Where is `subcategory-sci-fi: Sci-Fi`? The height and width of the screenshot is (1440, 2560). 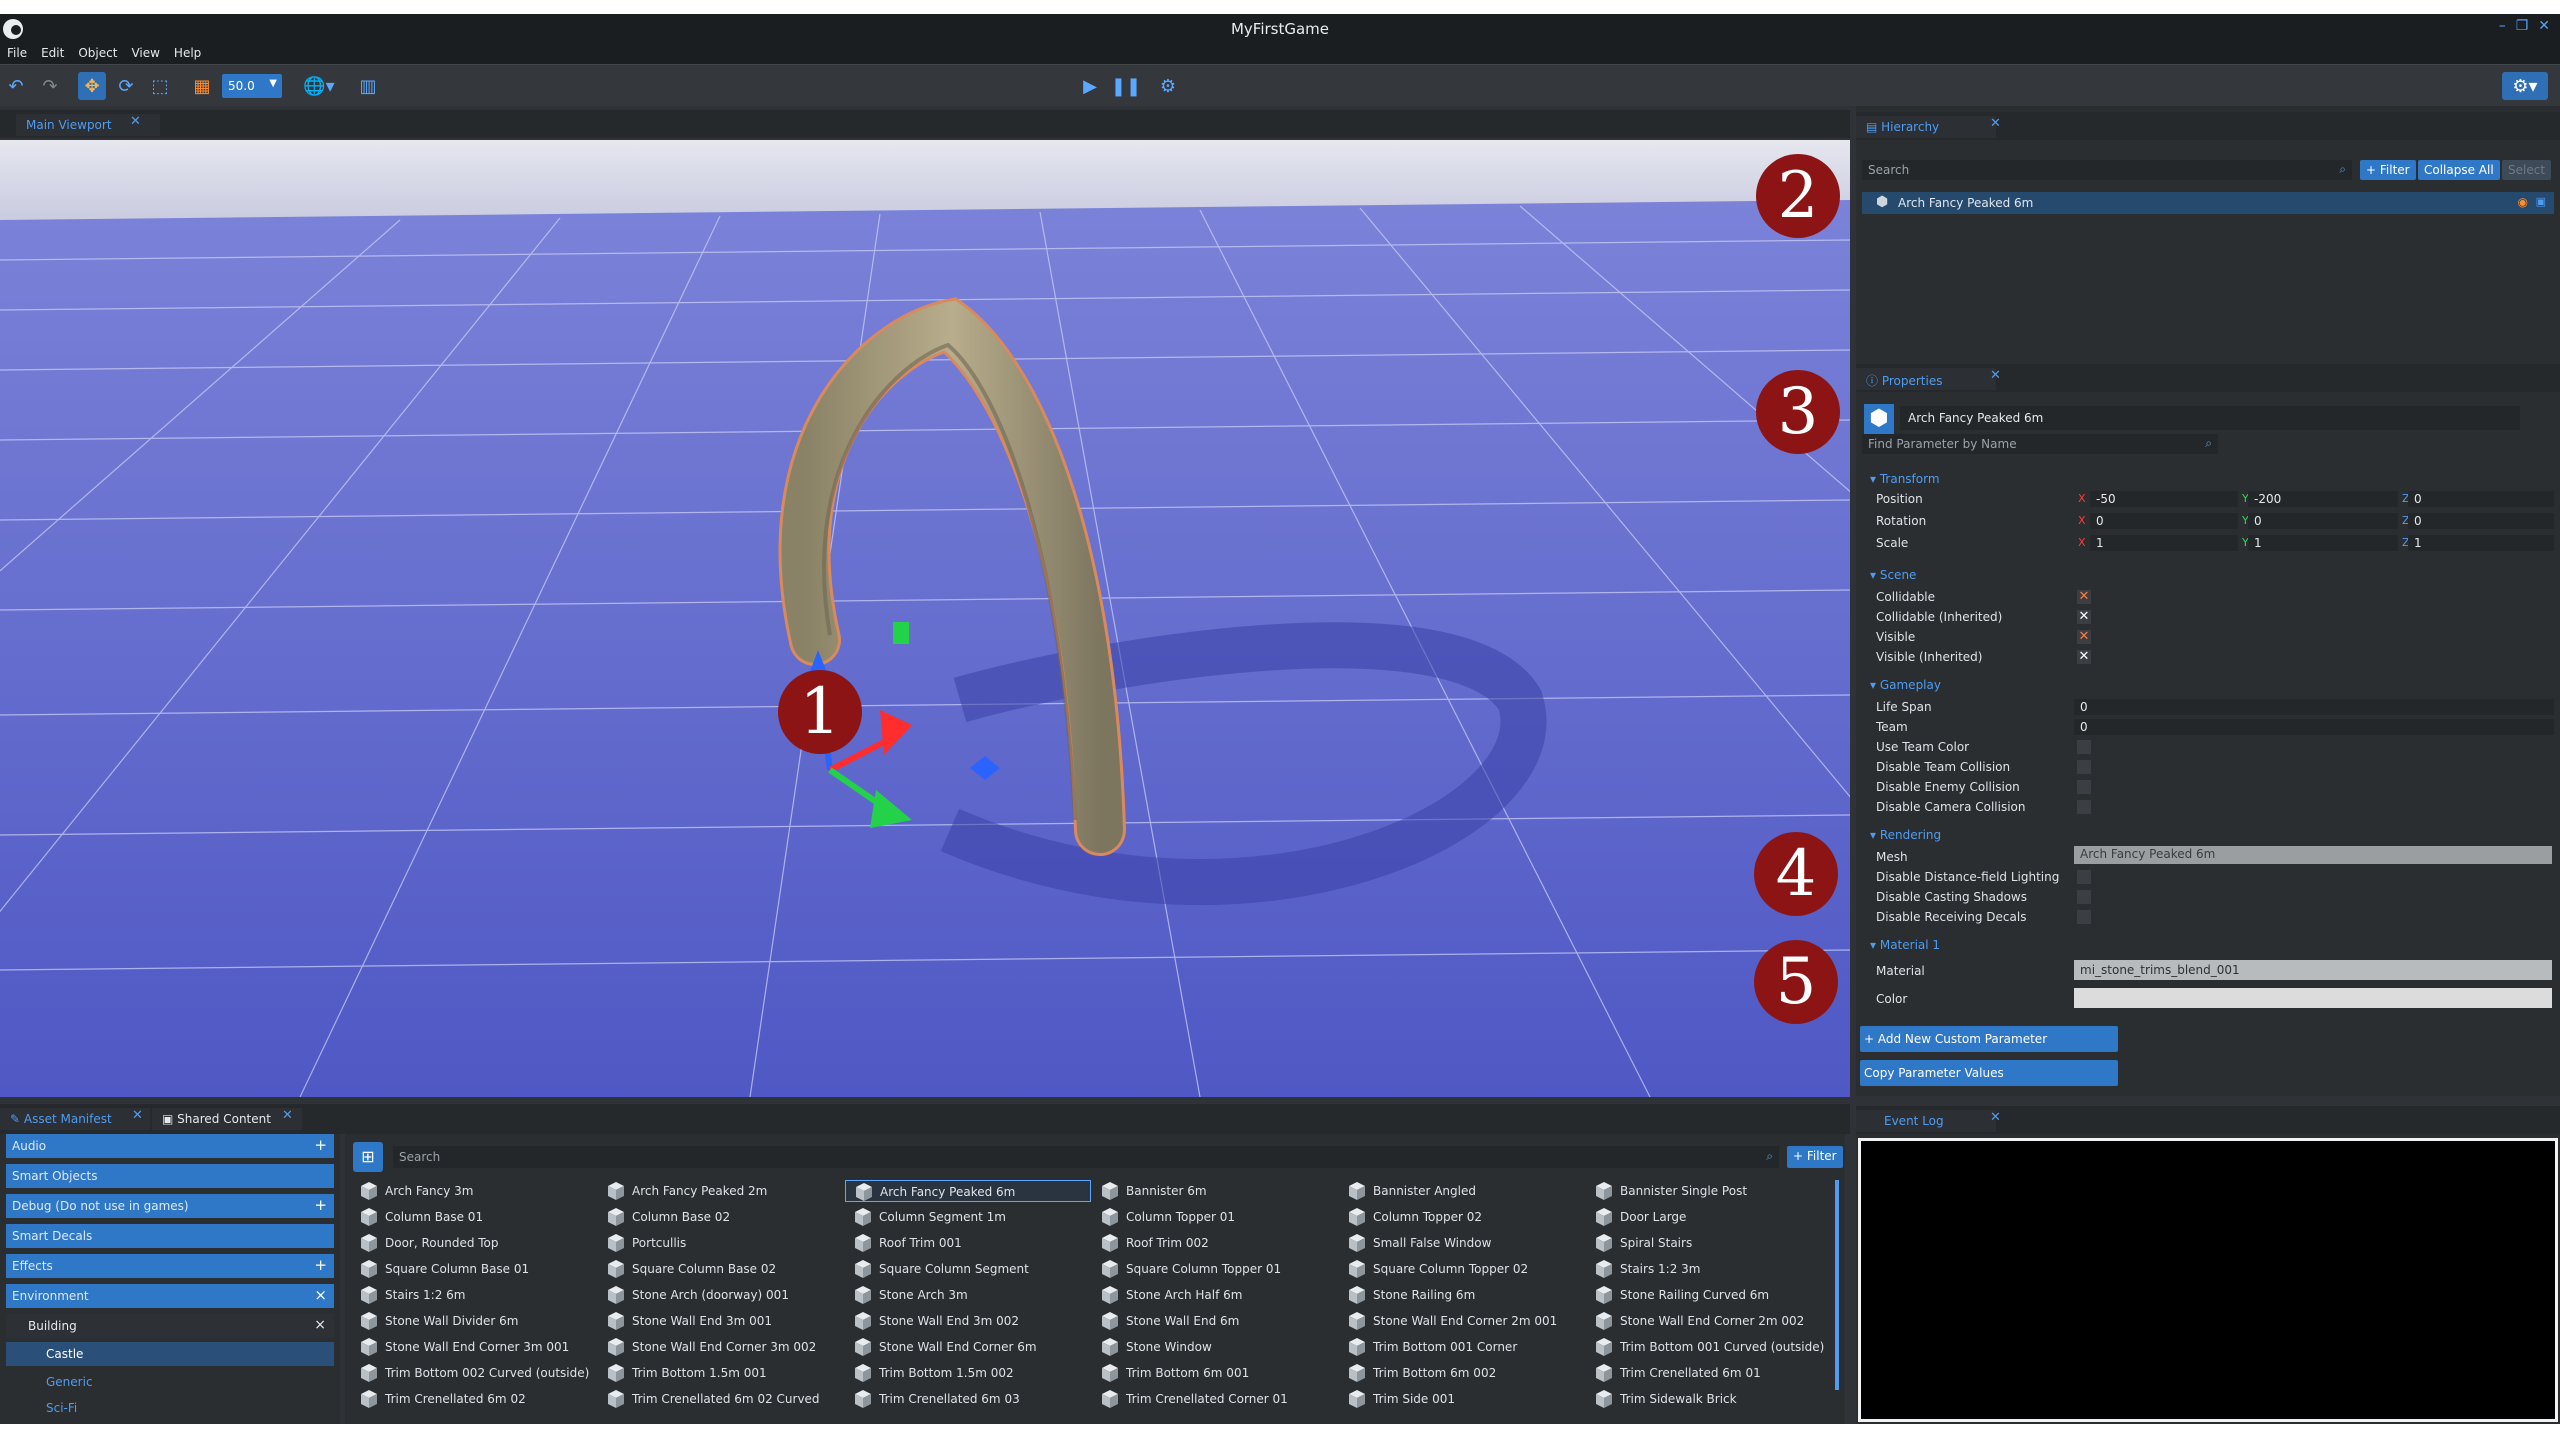 subcategory-sci-fi: Sci-Fi is located at coordinates (170, 1408).